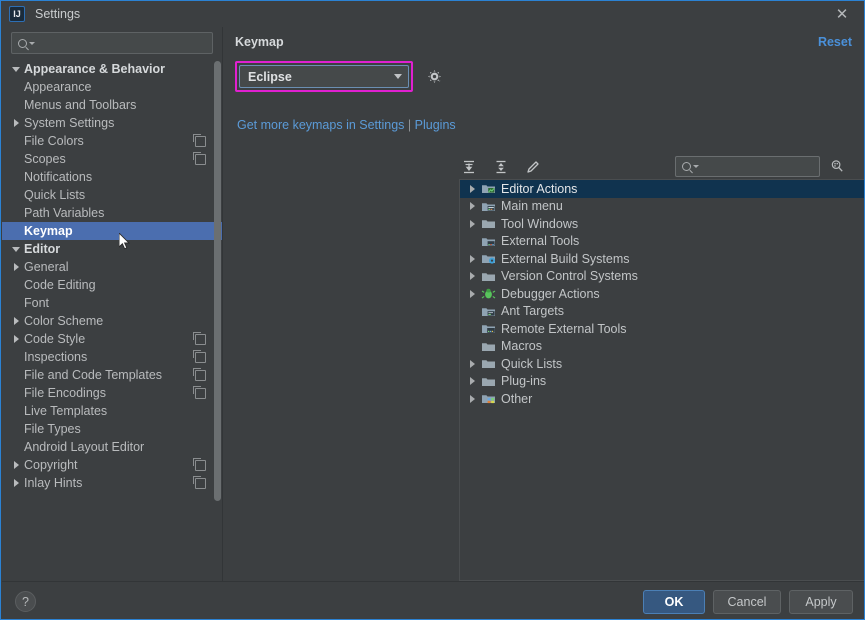 This screenshot has height=620, width=865. Describe the element at coordinates (112, 123) in the screenshot. I see `sidebar-item-system-settings: System Settings` at that location.